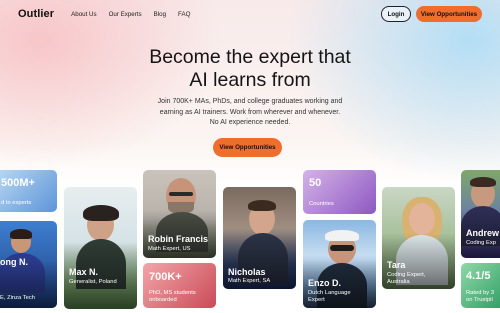 Image resolution: width=500 pixels, height=313 pixels. I want to click on expert-card-enzo: Enzo D. Dutch Language Expert, so click(339, 264).